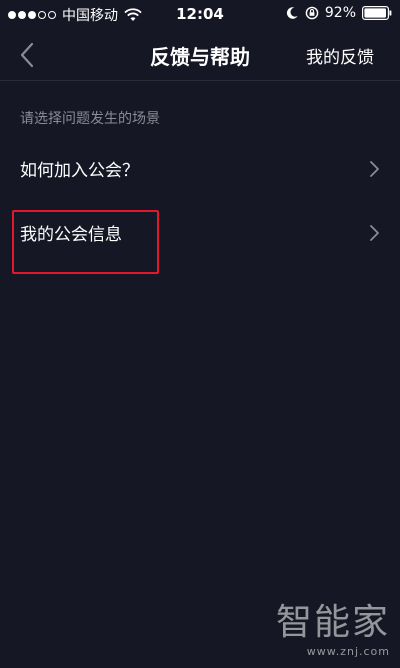 The height and width of the screenshot is (668, 400). Describe the element at coordinates (90, 119) in the screenshot. I see `section-hint: 请选择问题发生的场景` at that location.